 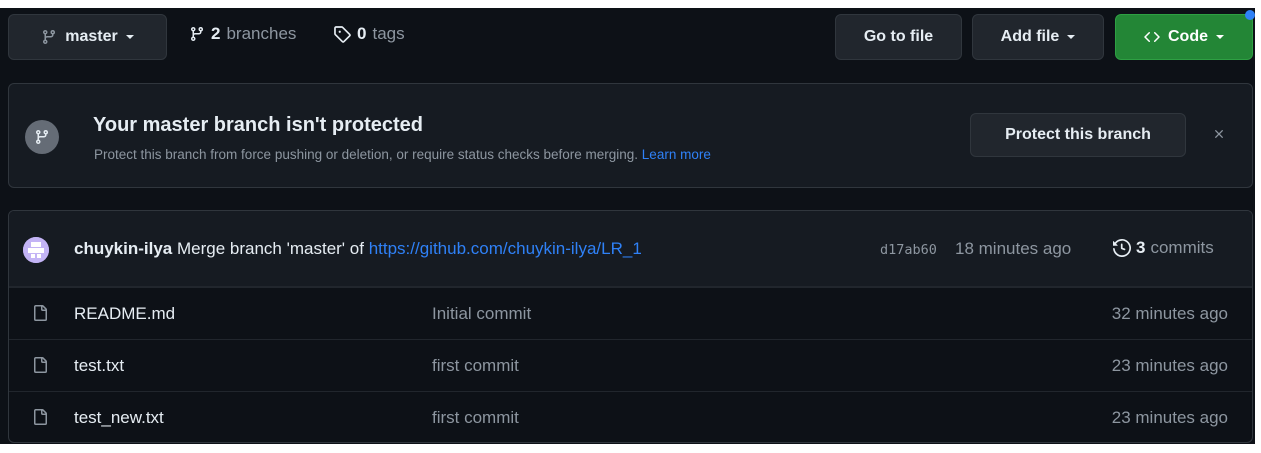 I want to click on branches-count: 2, so click(x=216, y=33).